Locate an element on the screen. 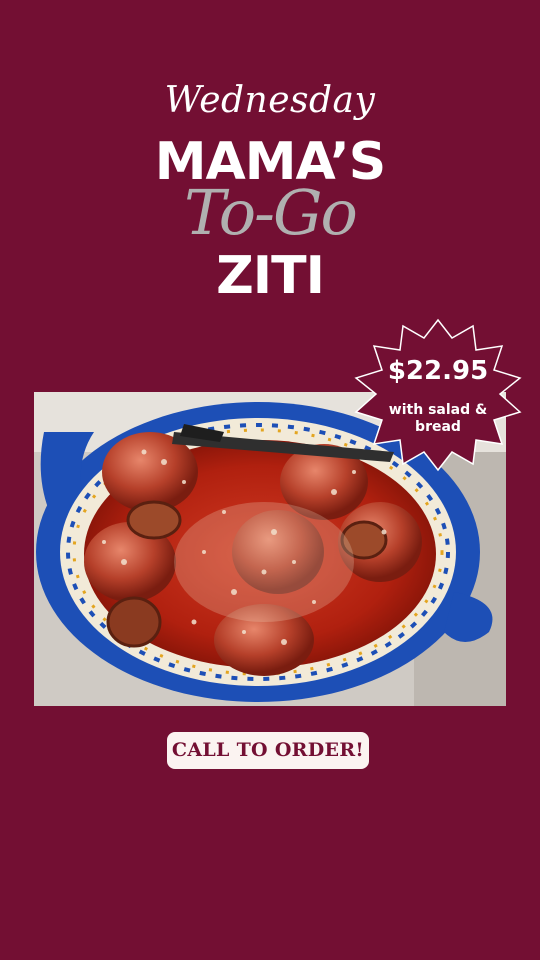  price-badge: $22.95 with salad & bread is located at coordinates (438, 395).